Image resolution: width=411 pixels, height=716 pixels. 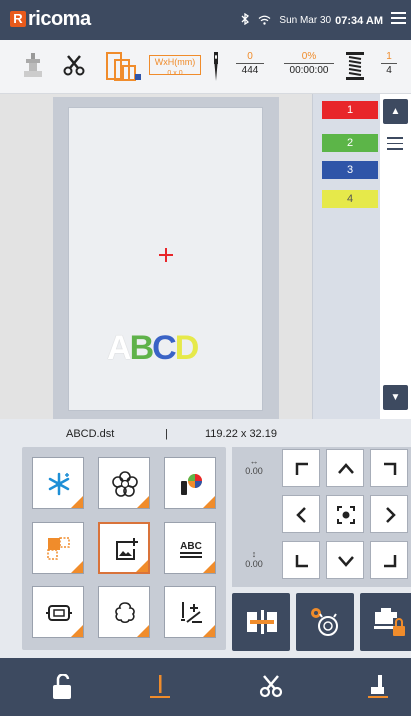 I want to click on flower-motif-button, so click(x=124, y=483).